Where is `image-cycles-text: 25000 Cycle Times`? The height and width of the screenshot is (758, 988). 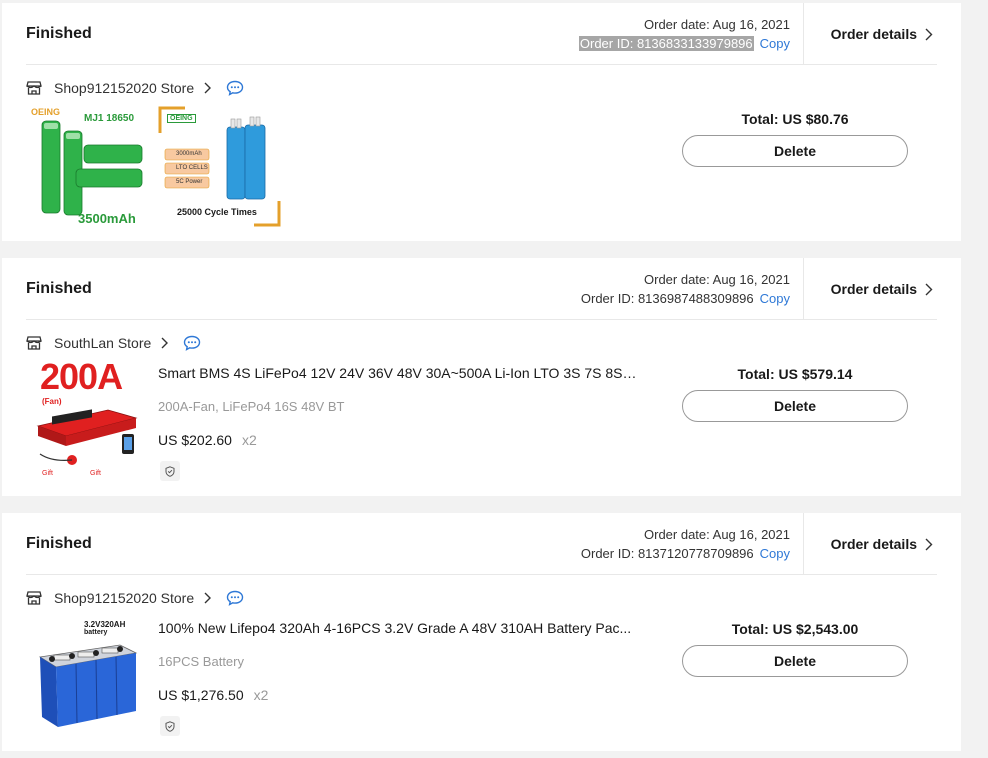 image-cycles-text: 25000 Cycle Times is located at coordinates (217, 212).